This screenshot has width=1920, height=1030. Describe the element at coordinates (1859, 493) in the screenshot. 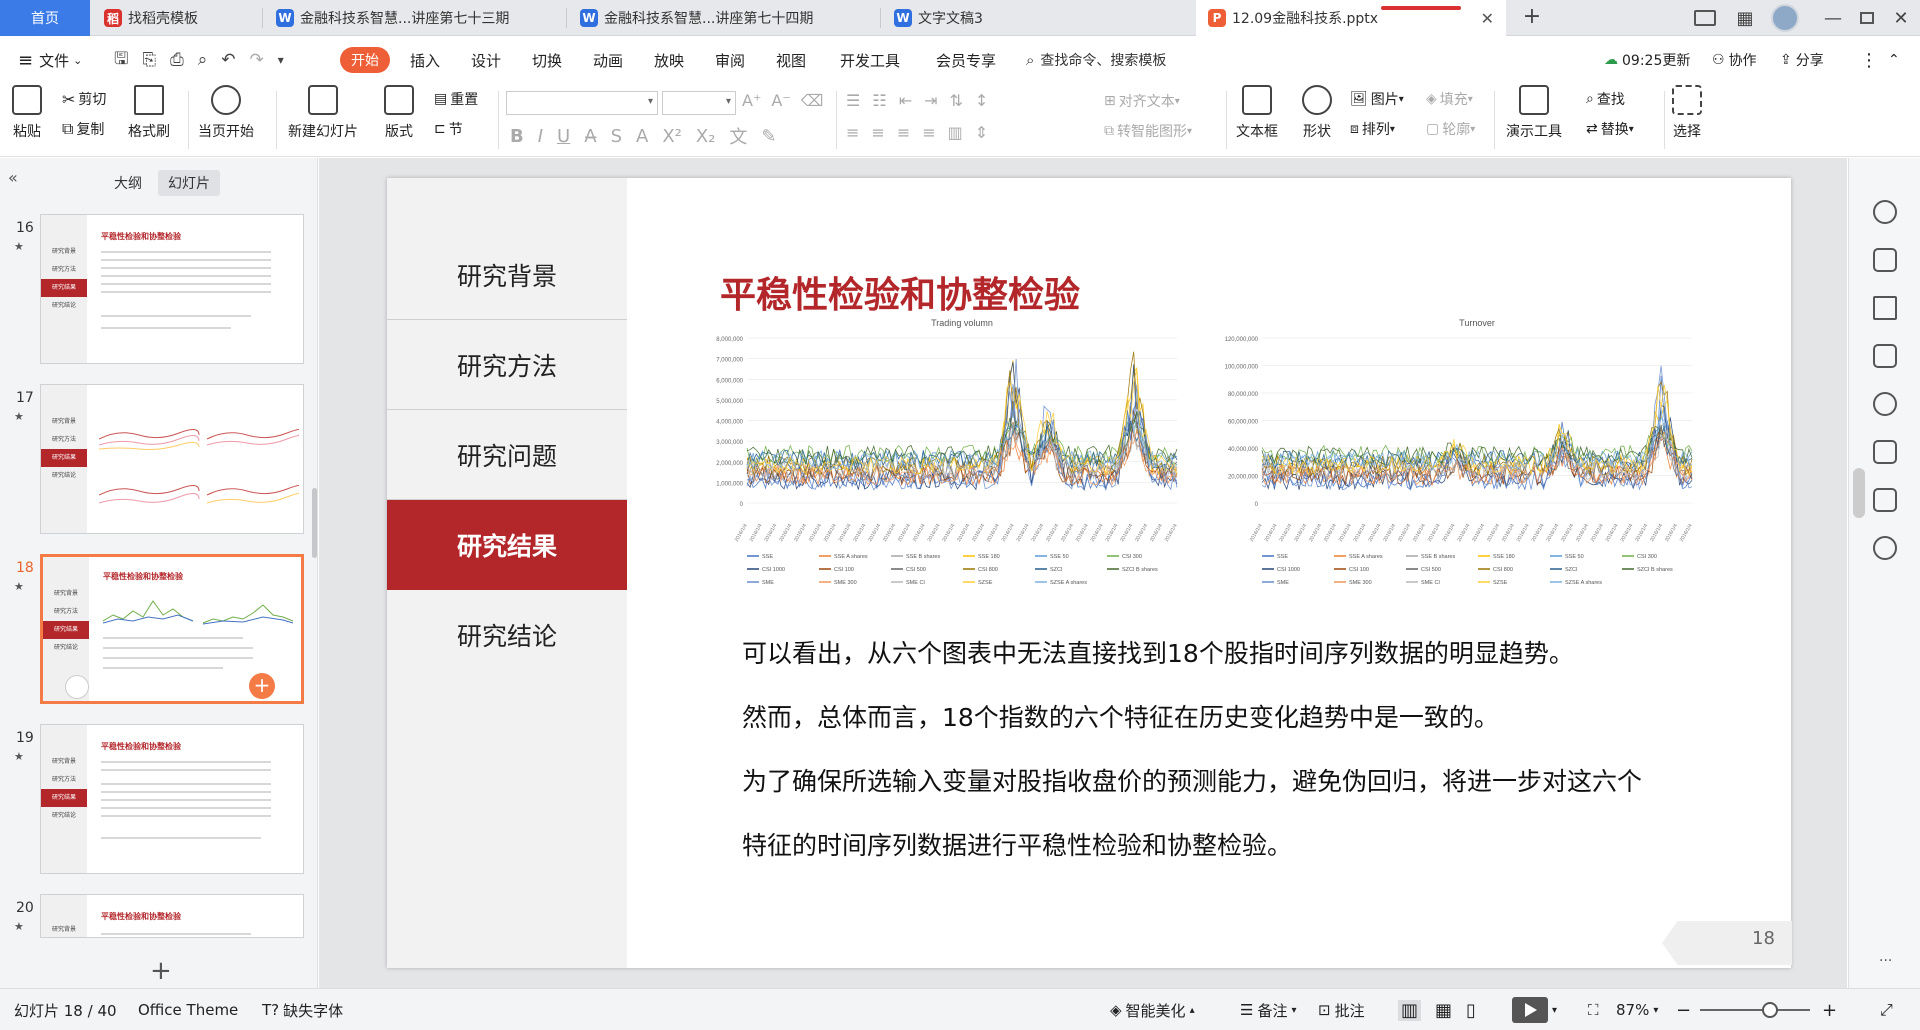

I see `canvas-scrollbar` at that location.